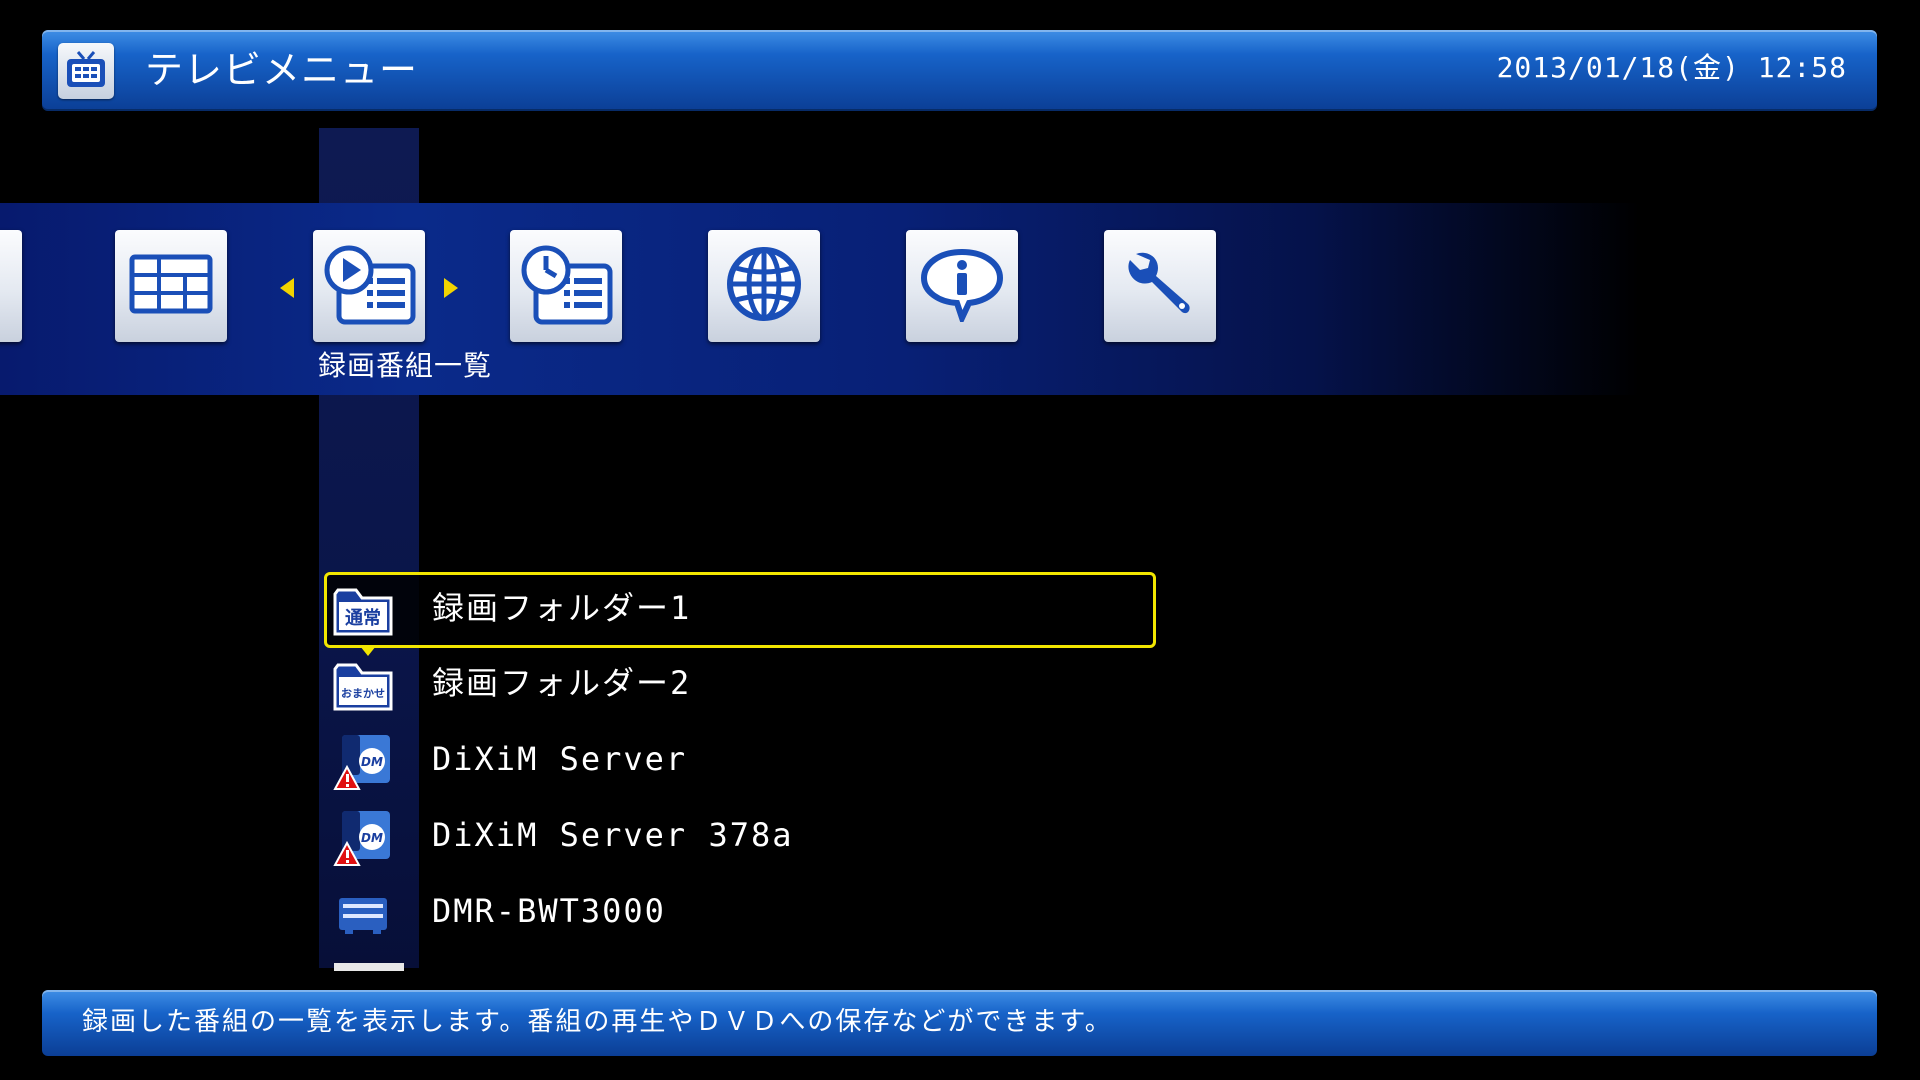 Image resolution: width=1920 pixels, height=1080 pixels. Describe the element at coordinates (287, 288) in the screenshot. I see `menu-prev-arrow` at that location.